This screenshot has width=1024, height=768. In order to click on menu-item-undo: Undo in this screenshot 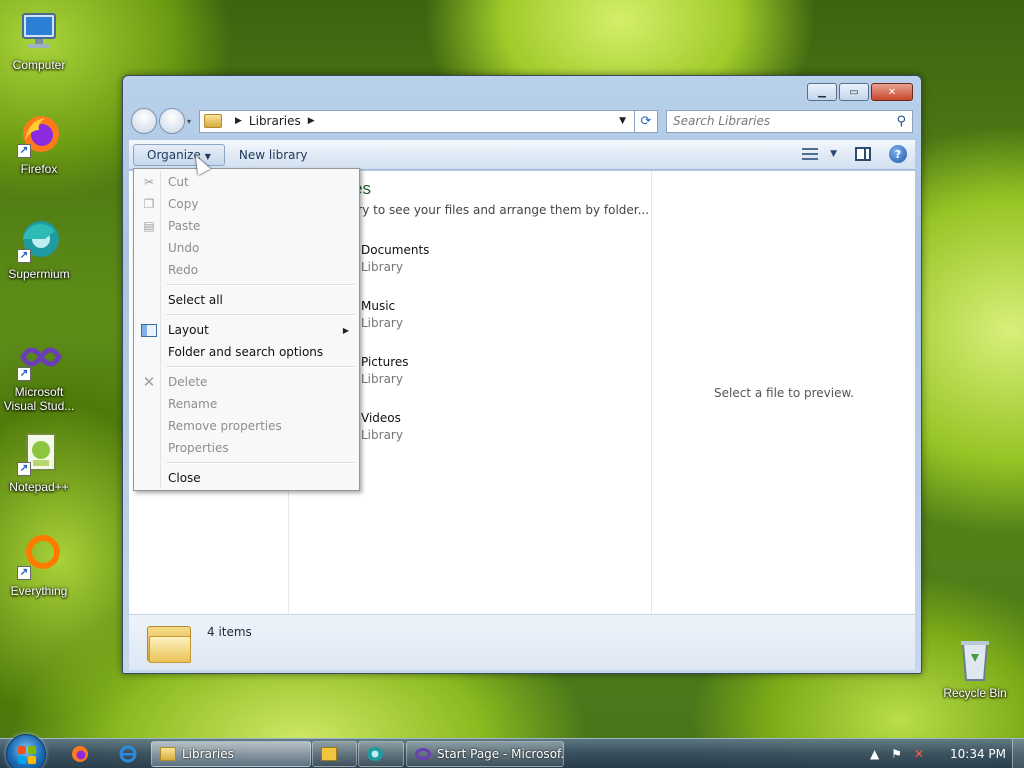, I will do `click(246, 248)`.